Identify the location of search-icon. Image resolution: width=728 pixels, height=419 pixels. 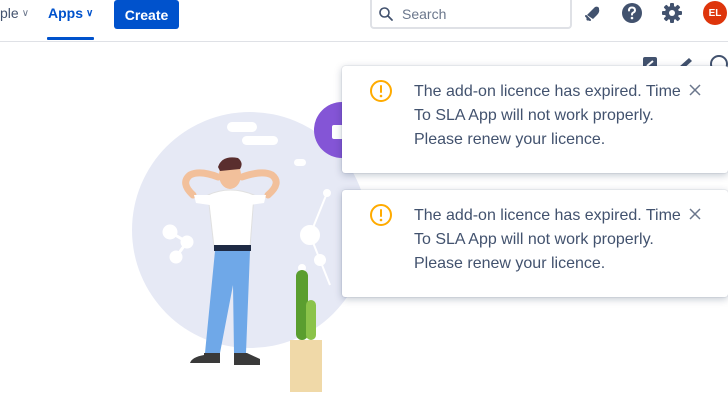
(386, 13).